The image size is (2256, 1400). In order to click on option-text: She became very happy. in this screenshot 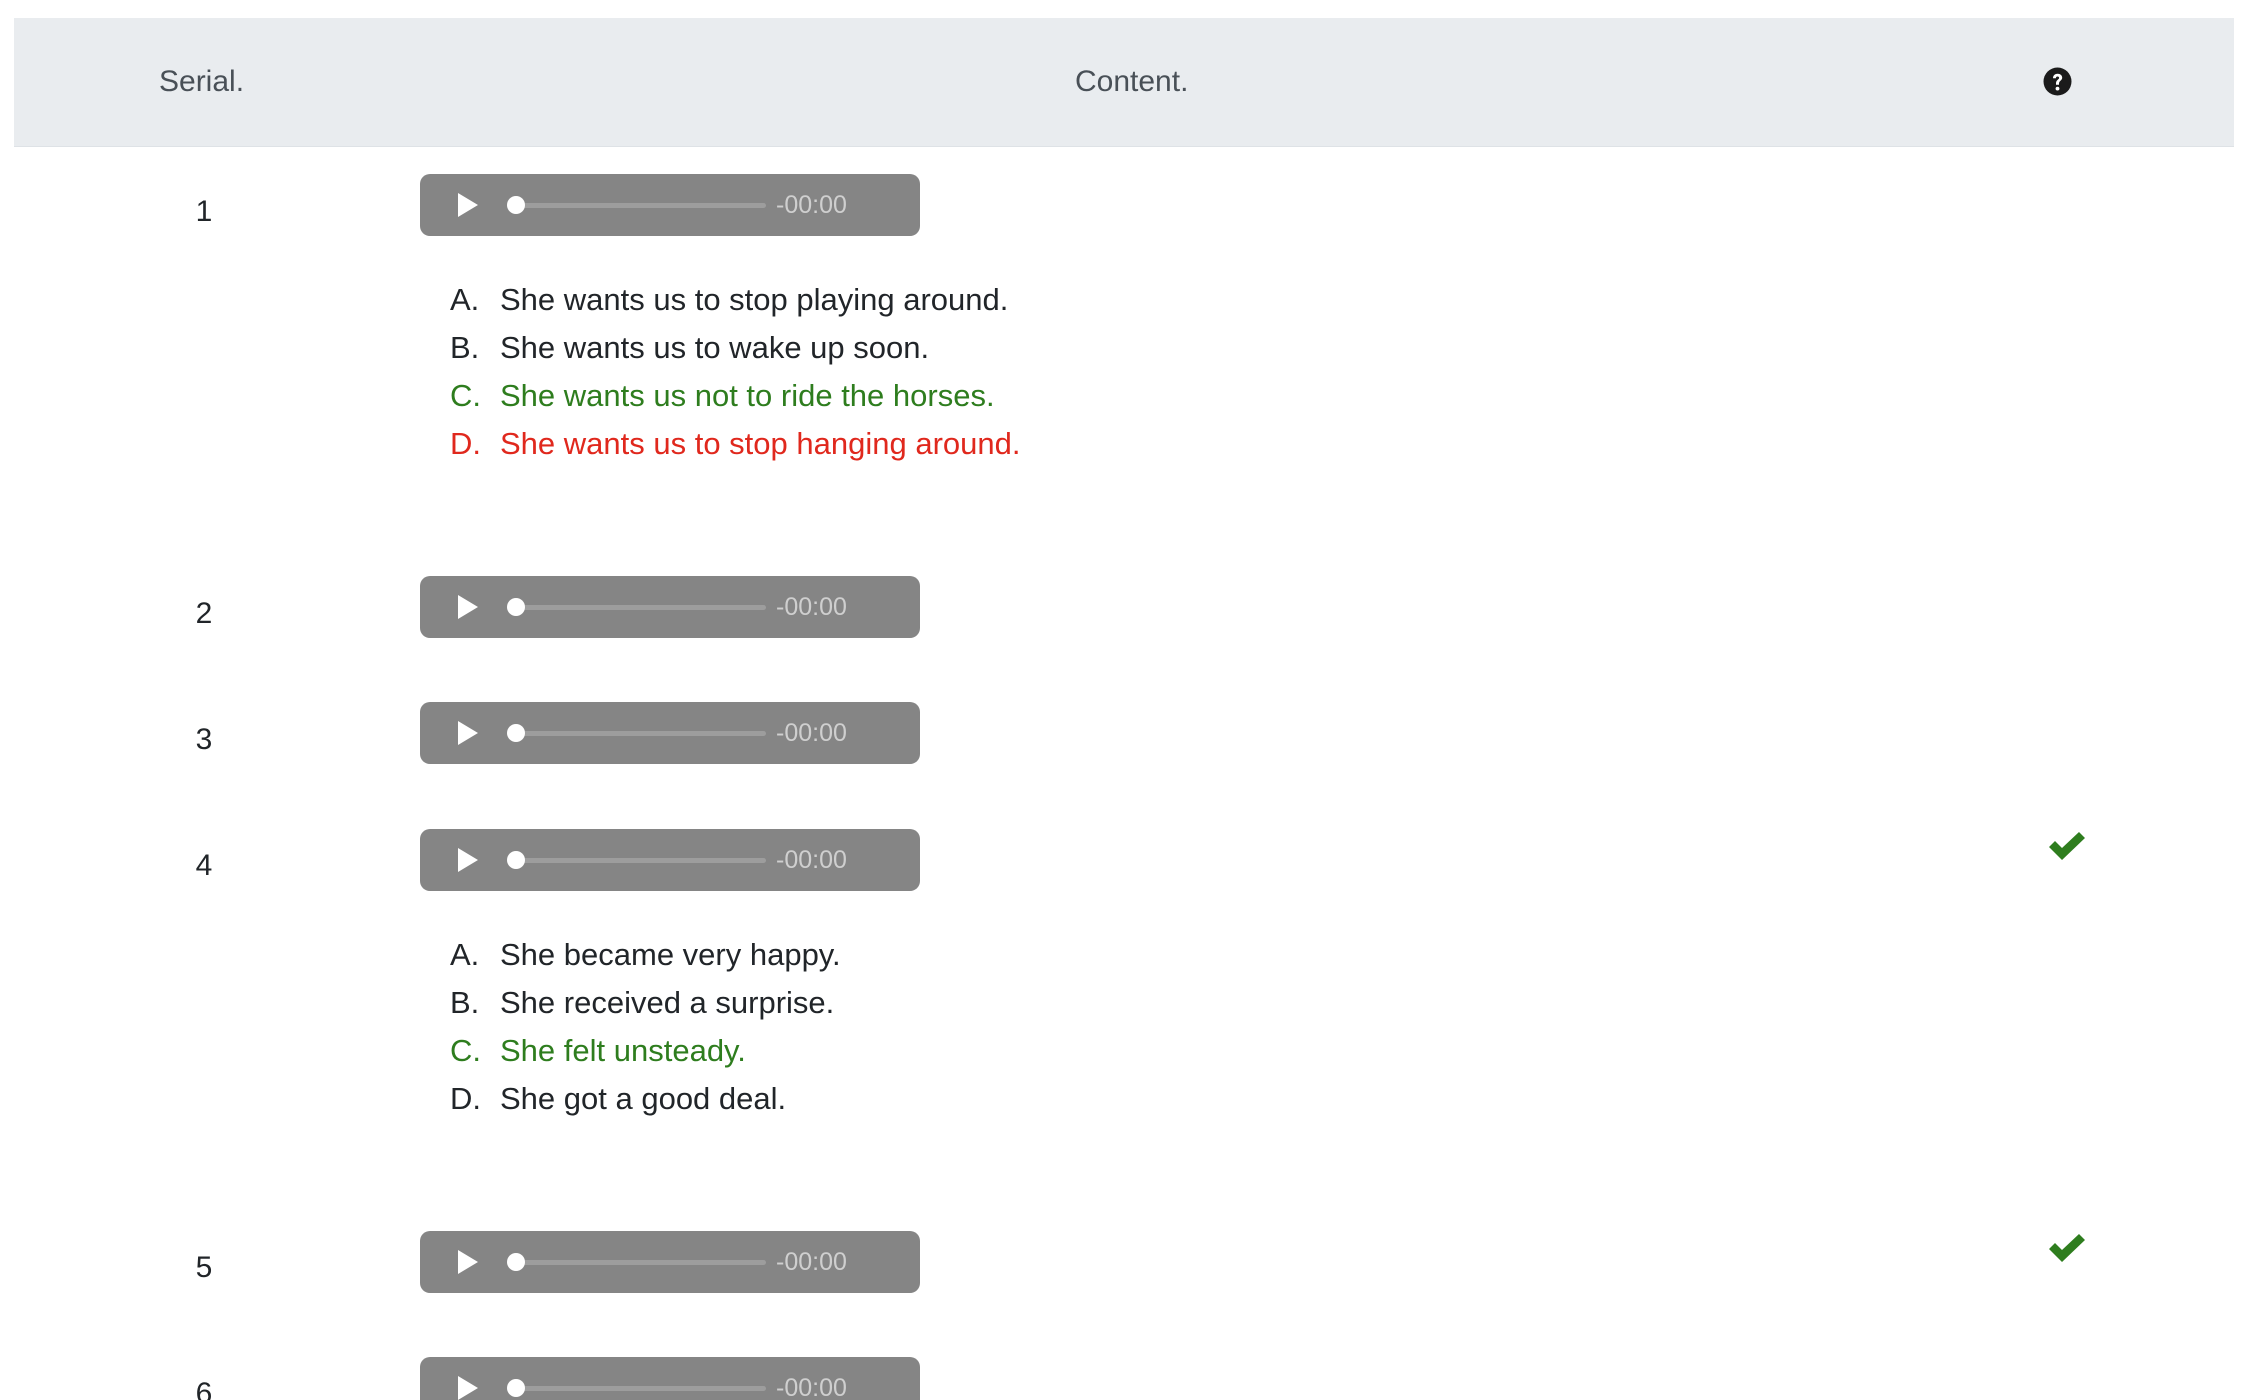, I will do `click(670, 954)`.